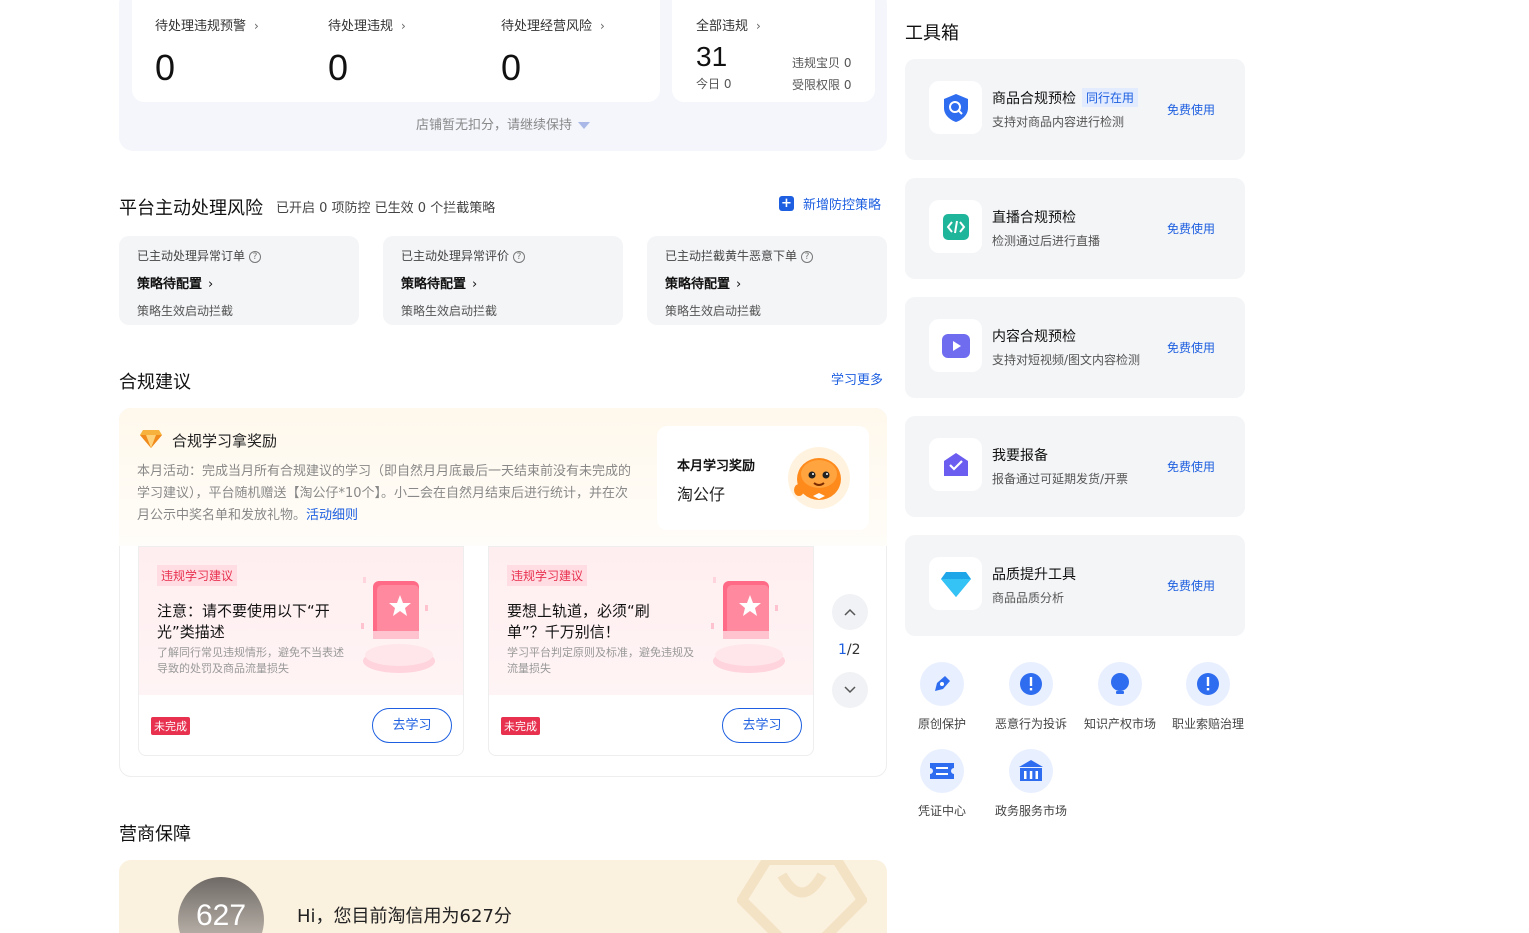 The width and height of the screenshot is (1529, 933). What do you see at coordinates (1075, 228) in the screenshot?
I see `tool-card-live-check: 直播合规预检 检测通过后进行直播 免费使用` at bounding box center [1075, 228].